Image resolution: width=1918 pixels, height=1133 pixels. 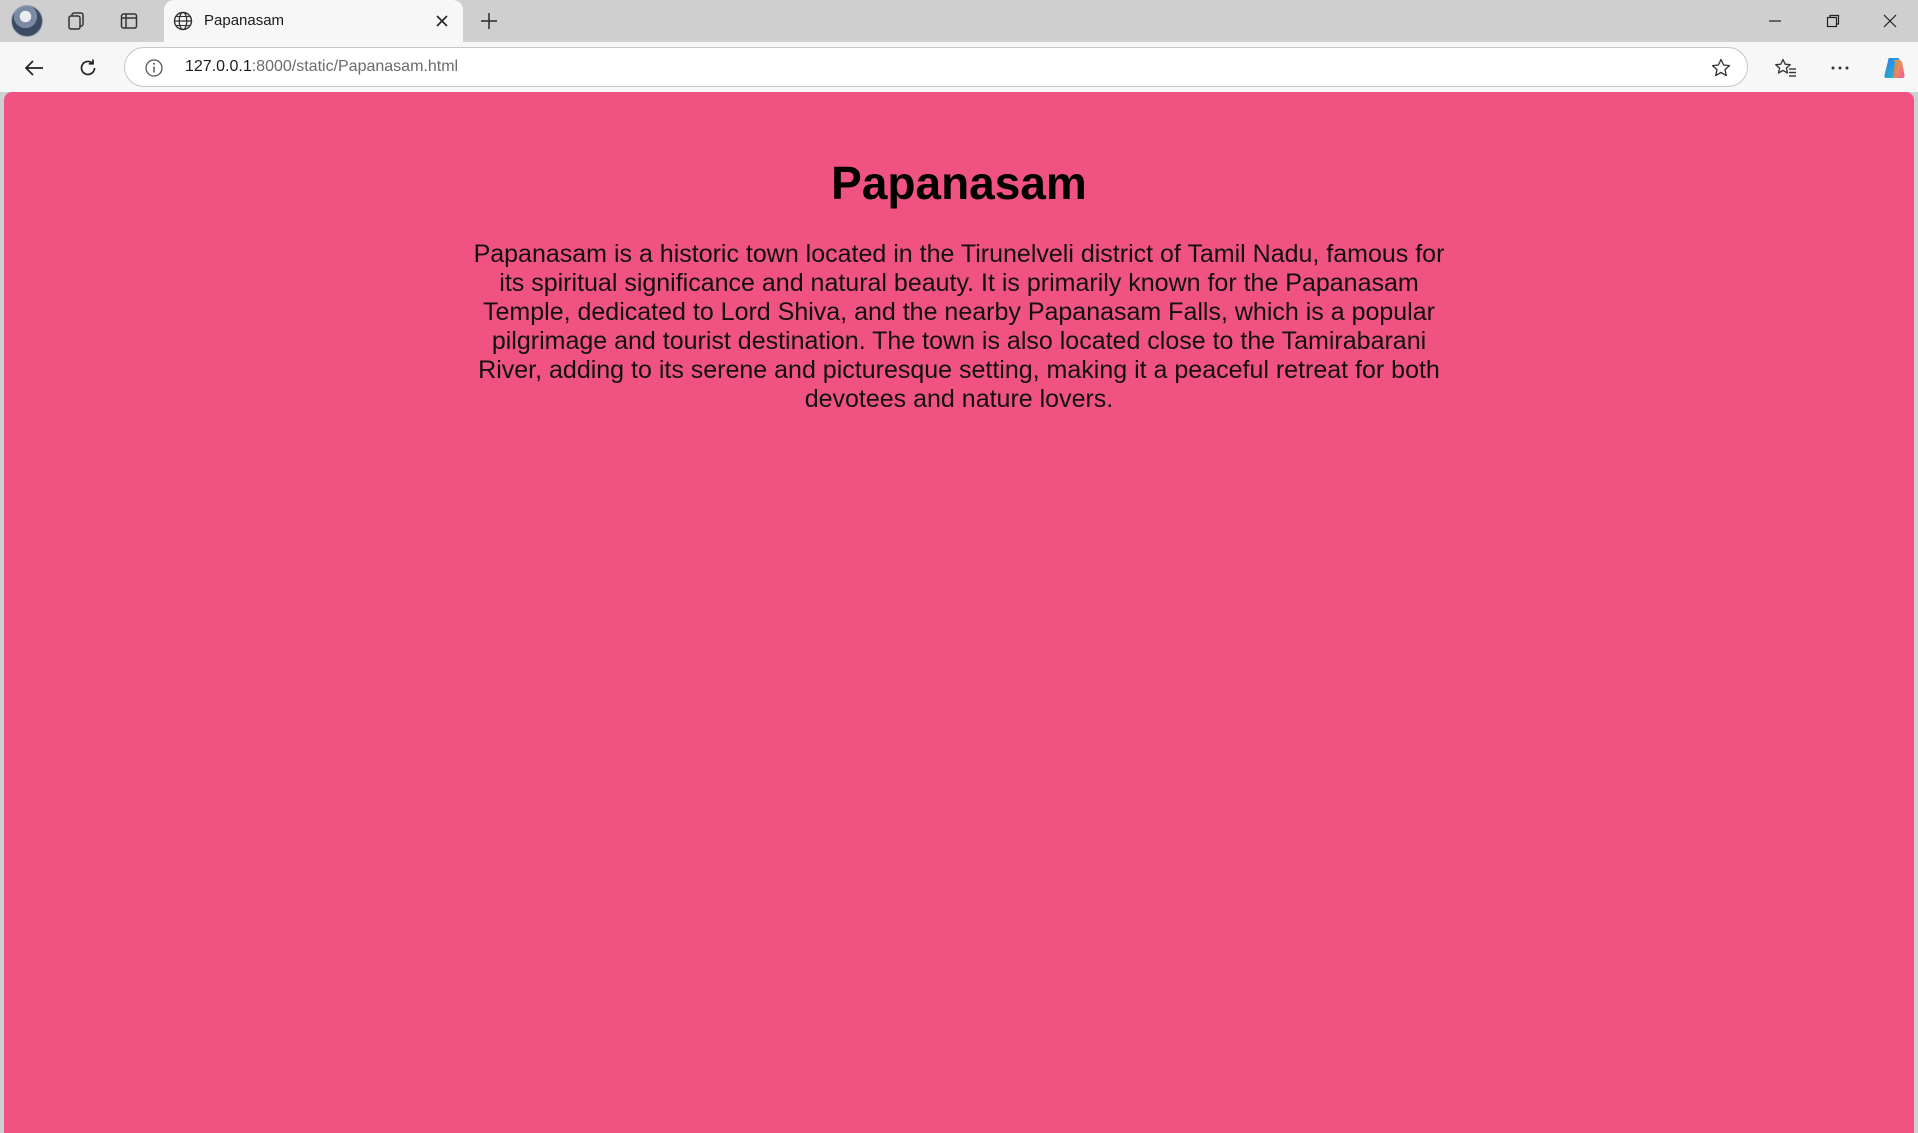 What do you see at coordinates (244, 20) in the screenshot?
I see `tab-title: Papanasam` at bounding box center [244, 20].